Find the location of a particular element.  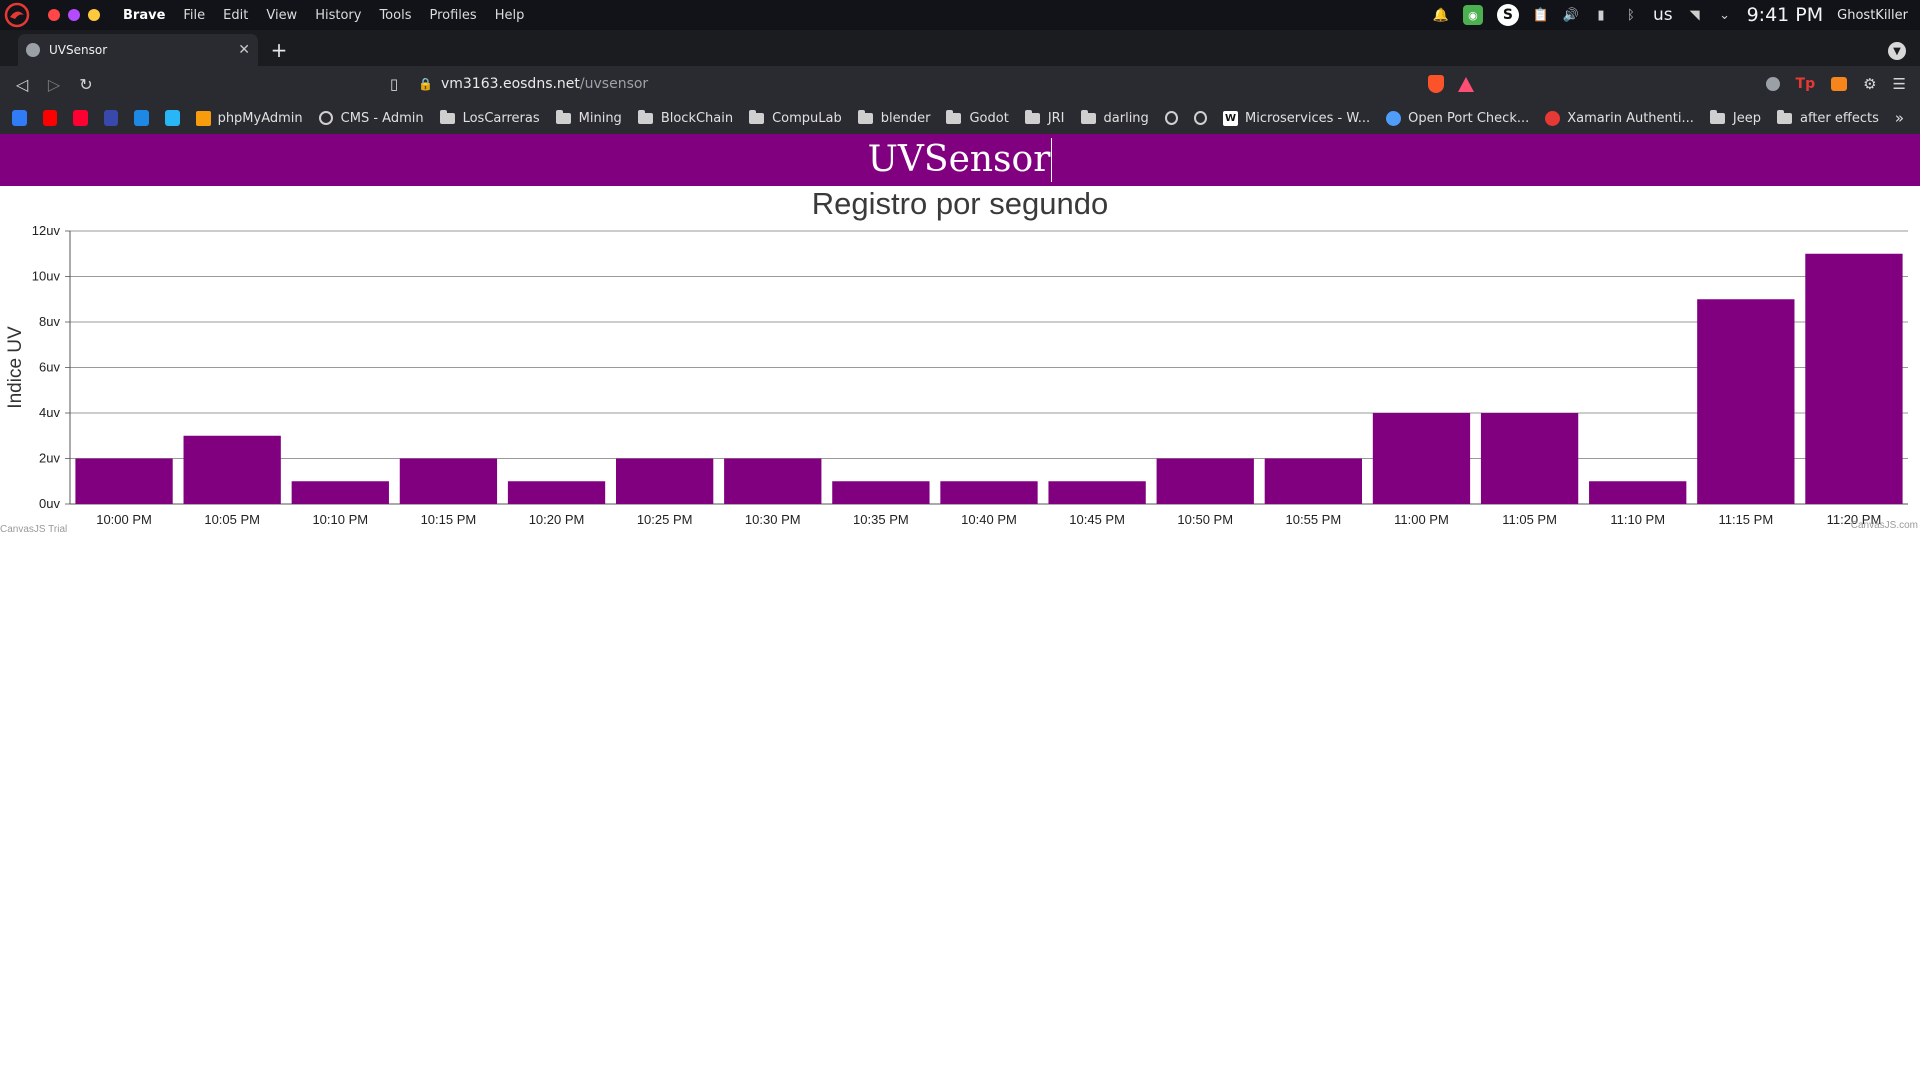

brave-rewards-icon is located at coordinates (1466, 84).